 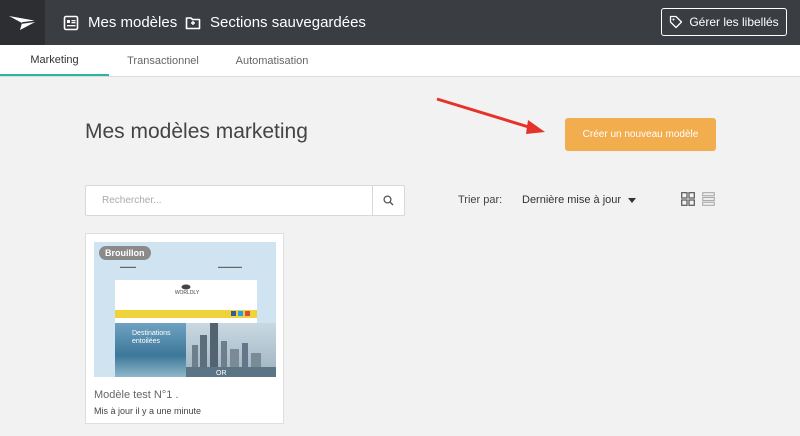 I want to click on tab-transactional: Transactionnel, so click(x=163, y=60).